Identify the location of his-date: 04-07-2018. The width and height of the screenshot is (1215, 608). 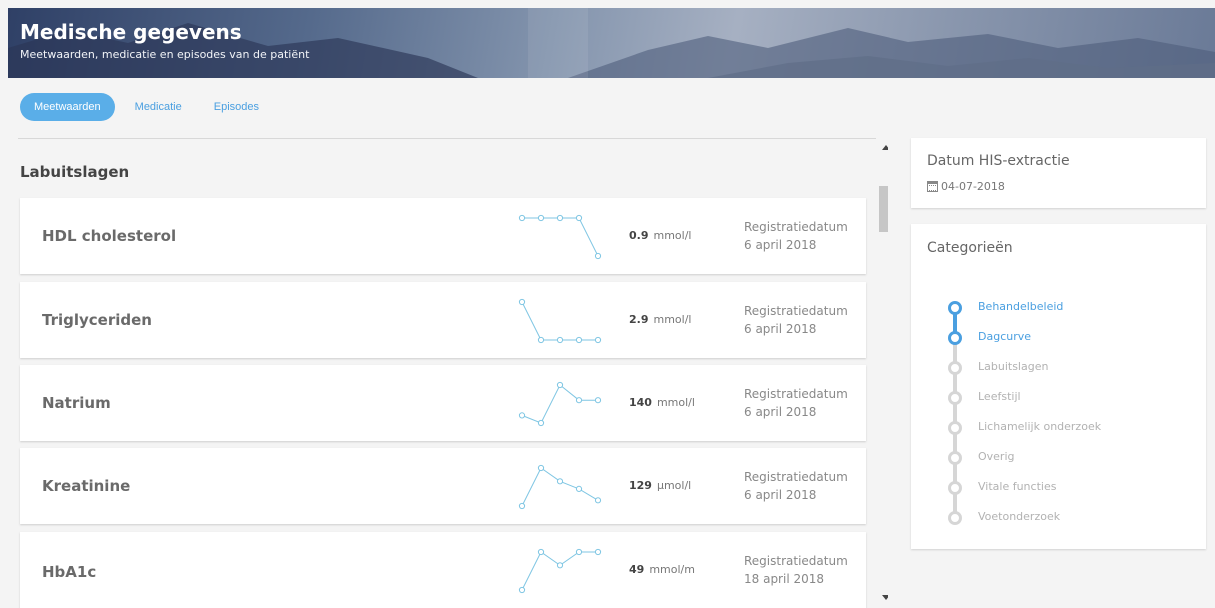
(973, 186).